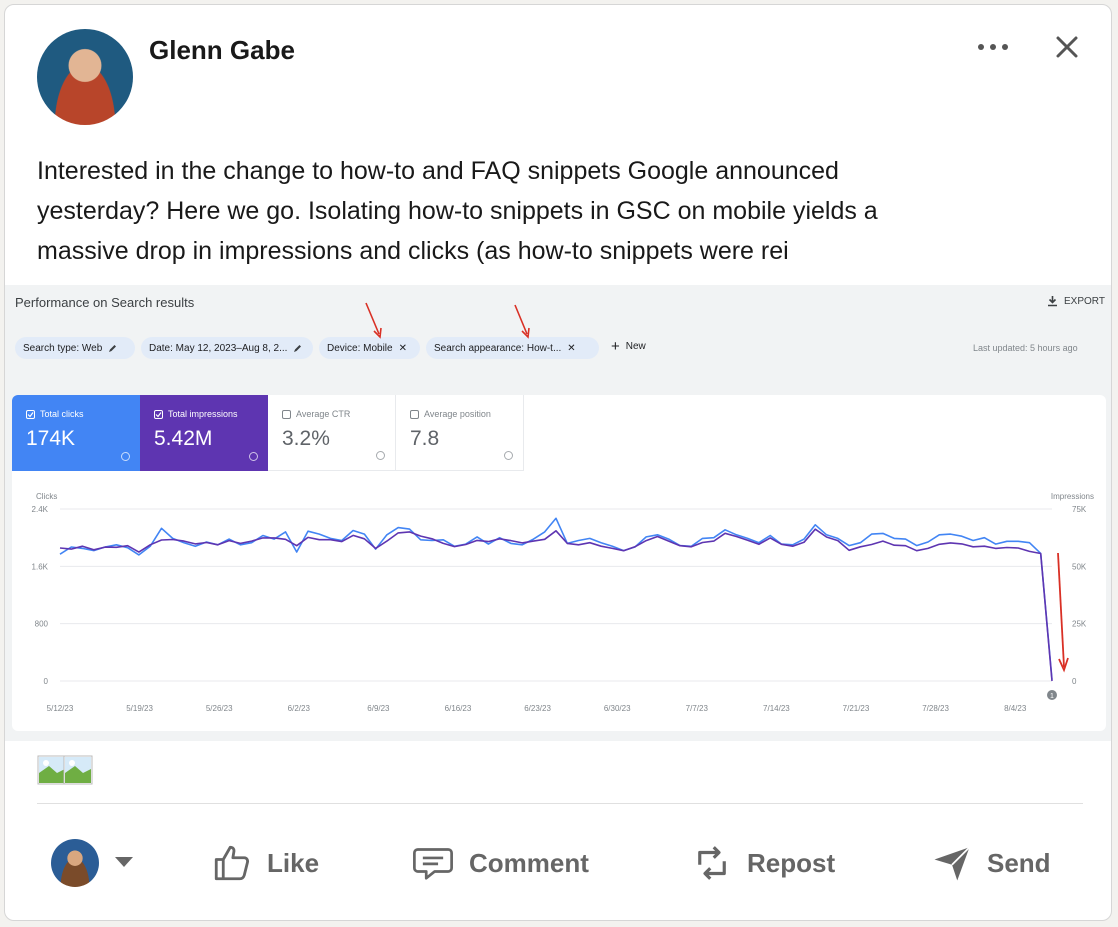  Describe the element at coordinates (791, 862) in the screenshot. I see `repost-label: Repost` at that location.